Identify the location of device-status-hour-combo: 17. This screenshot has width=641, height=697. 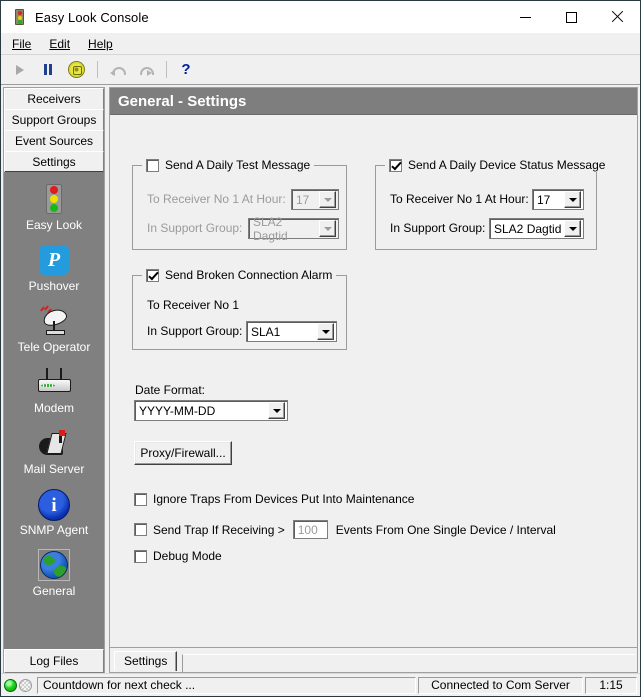
(558, 199).